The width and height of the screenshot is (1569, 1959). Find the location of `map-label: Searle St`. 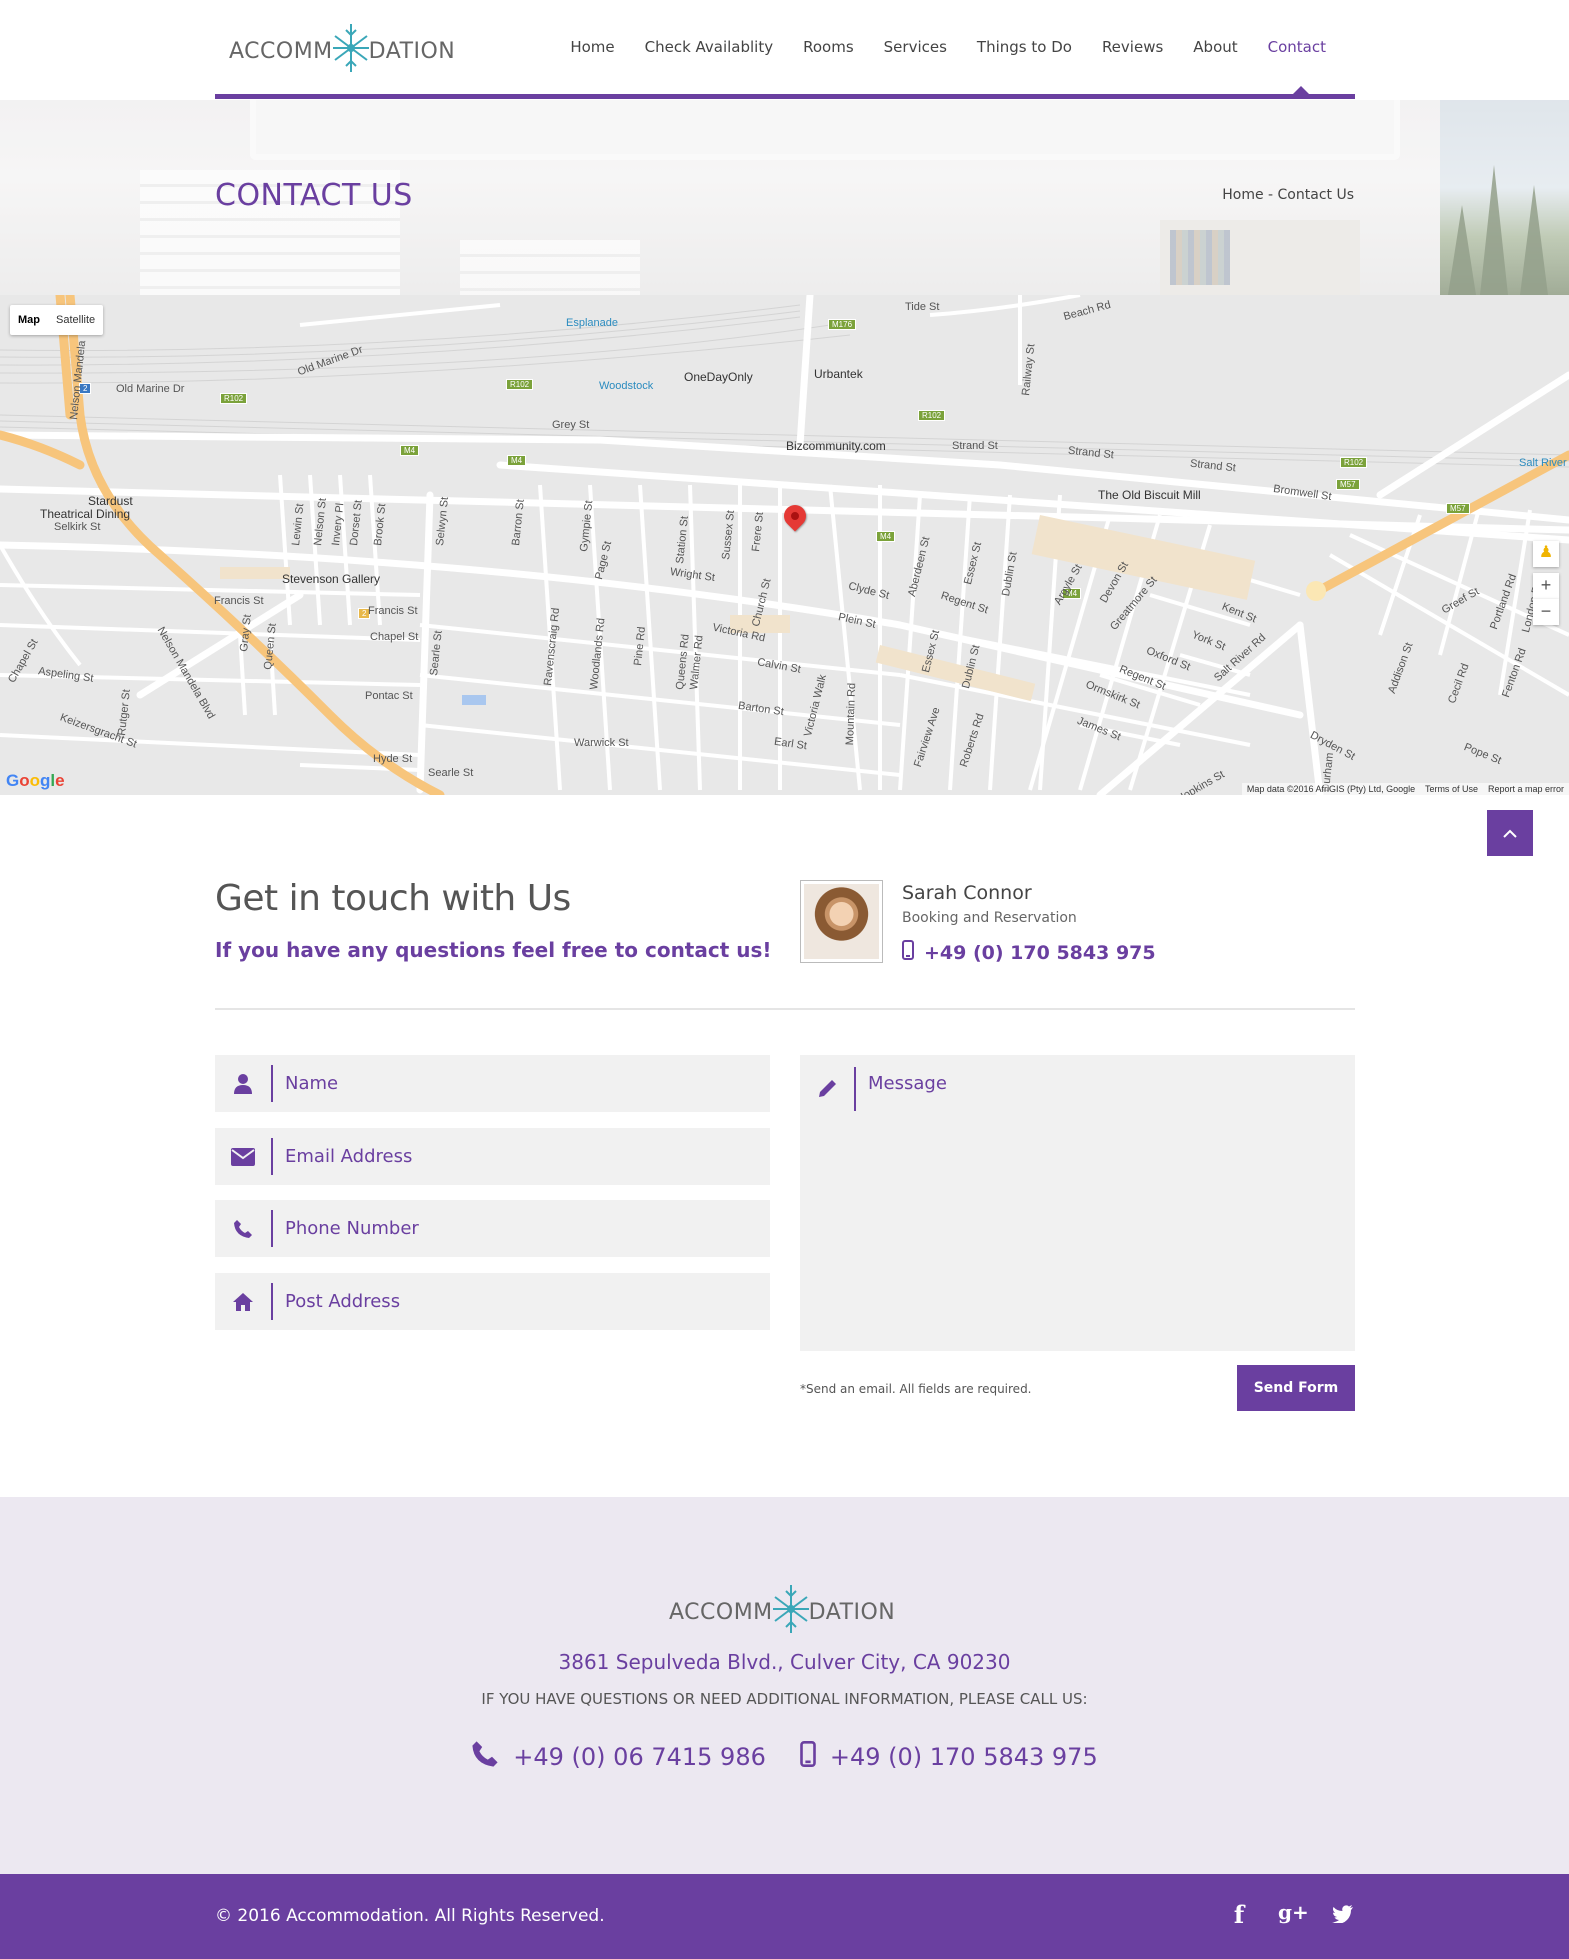

map-label: Searle St is located at coordinates (451, 773).